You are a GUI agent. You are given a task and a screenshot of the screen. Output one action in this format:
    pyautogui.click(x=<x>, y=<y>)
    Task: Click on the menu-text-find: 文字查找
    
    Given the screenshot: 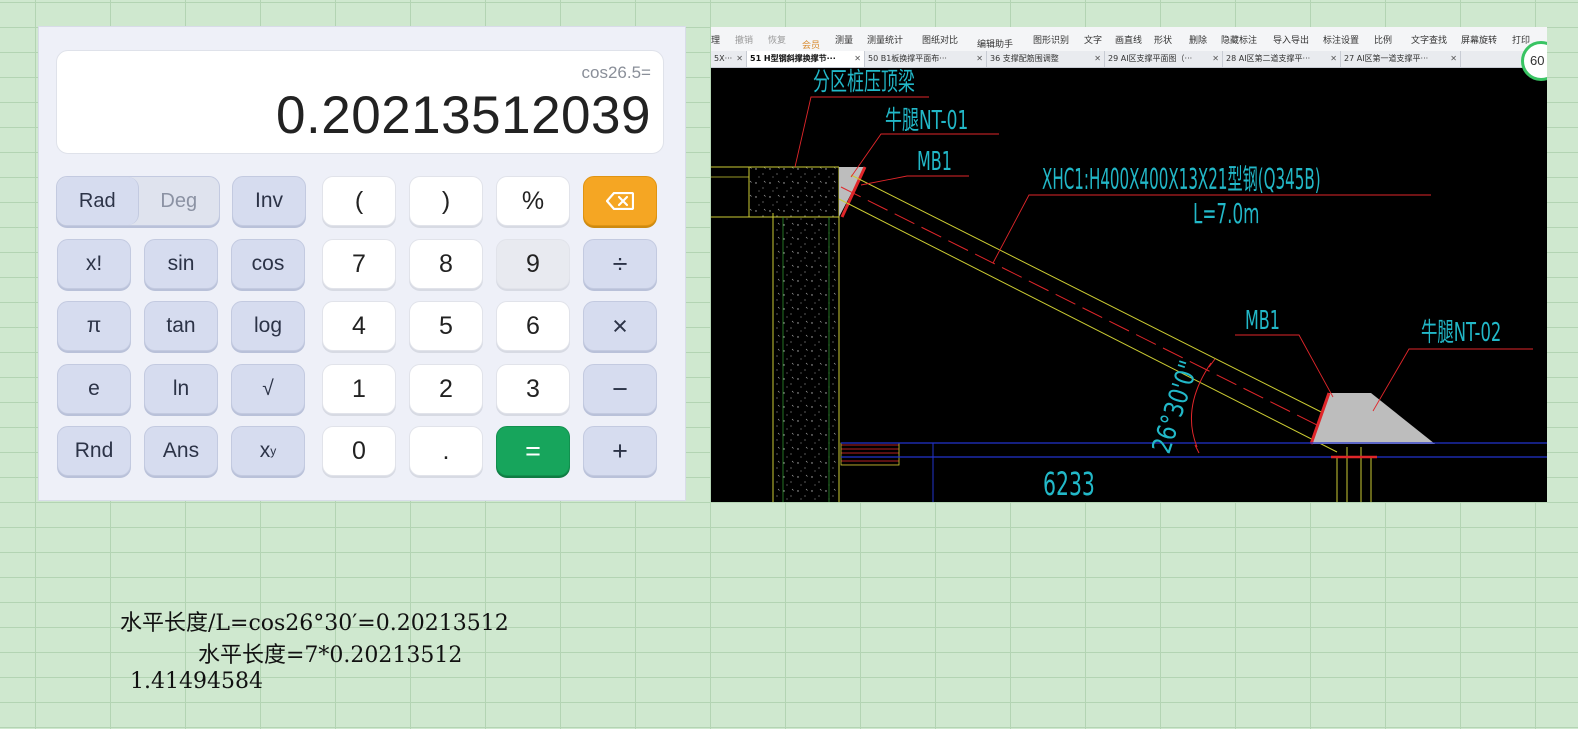 What is the action you would take?
    pyautogui.click(x=1429, y=39)
    